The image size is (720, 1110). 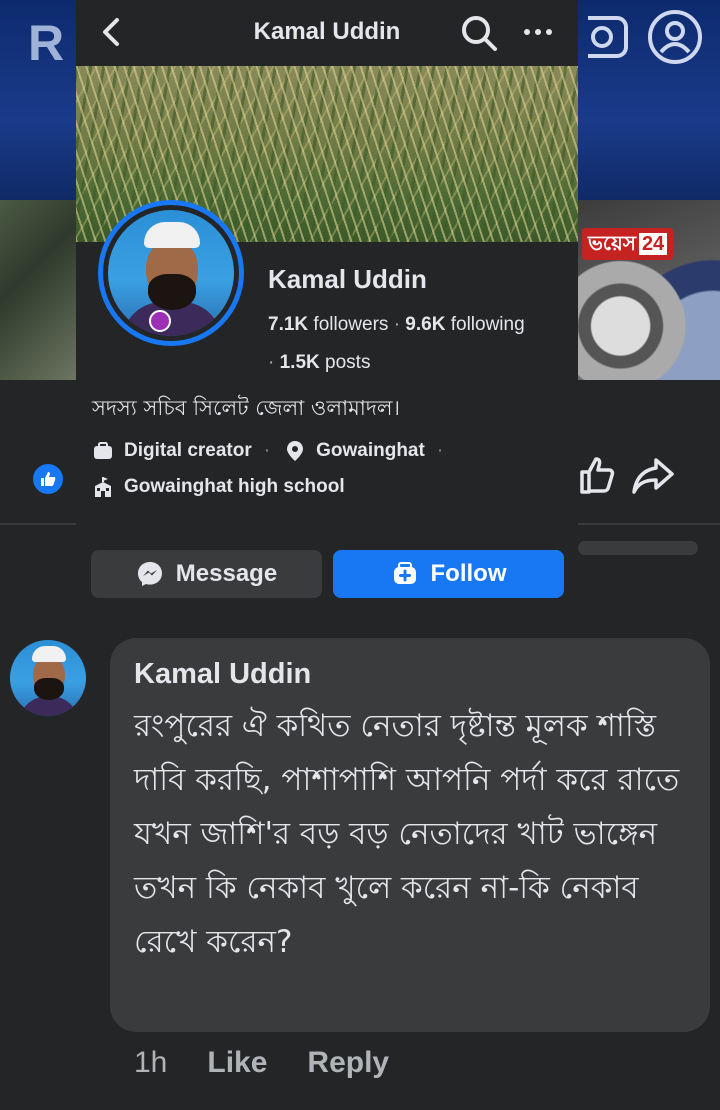 I want to click on location-pin-icon, so click(x=295, y=451).